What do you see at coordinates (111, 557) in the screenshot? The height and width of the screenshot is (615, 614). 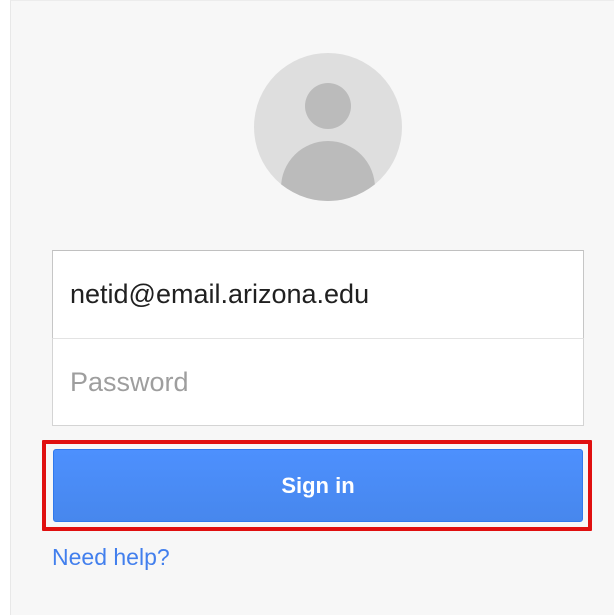 I see `need-help-link: Need help?` at bounding box center [111, 557].